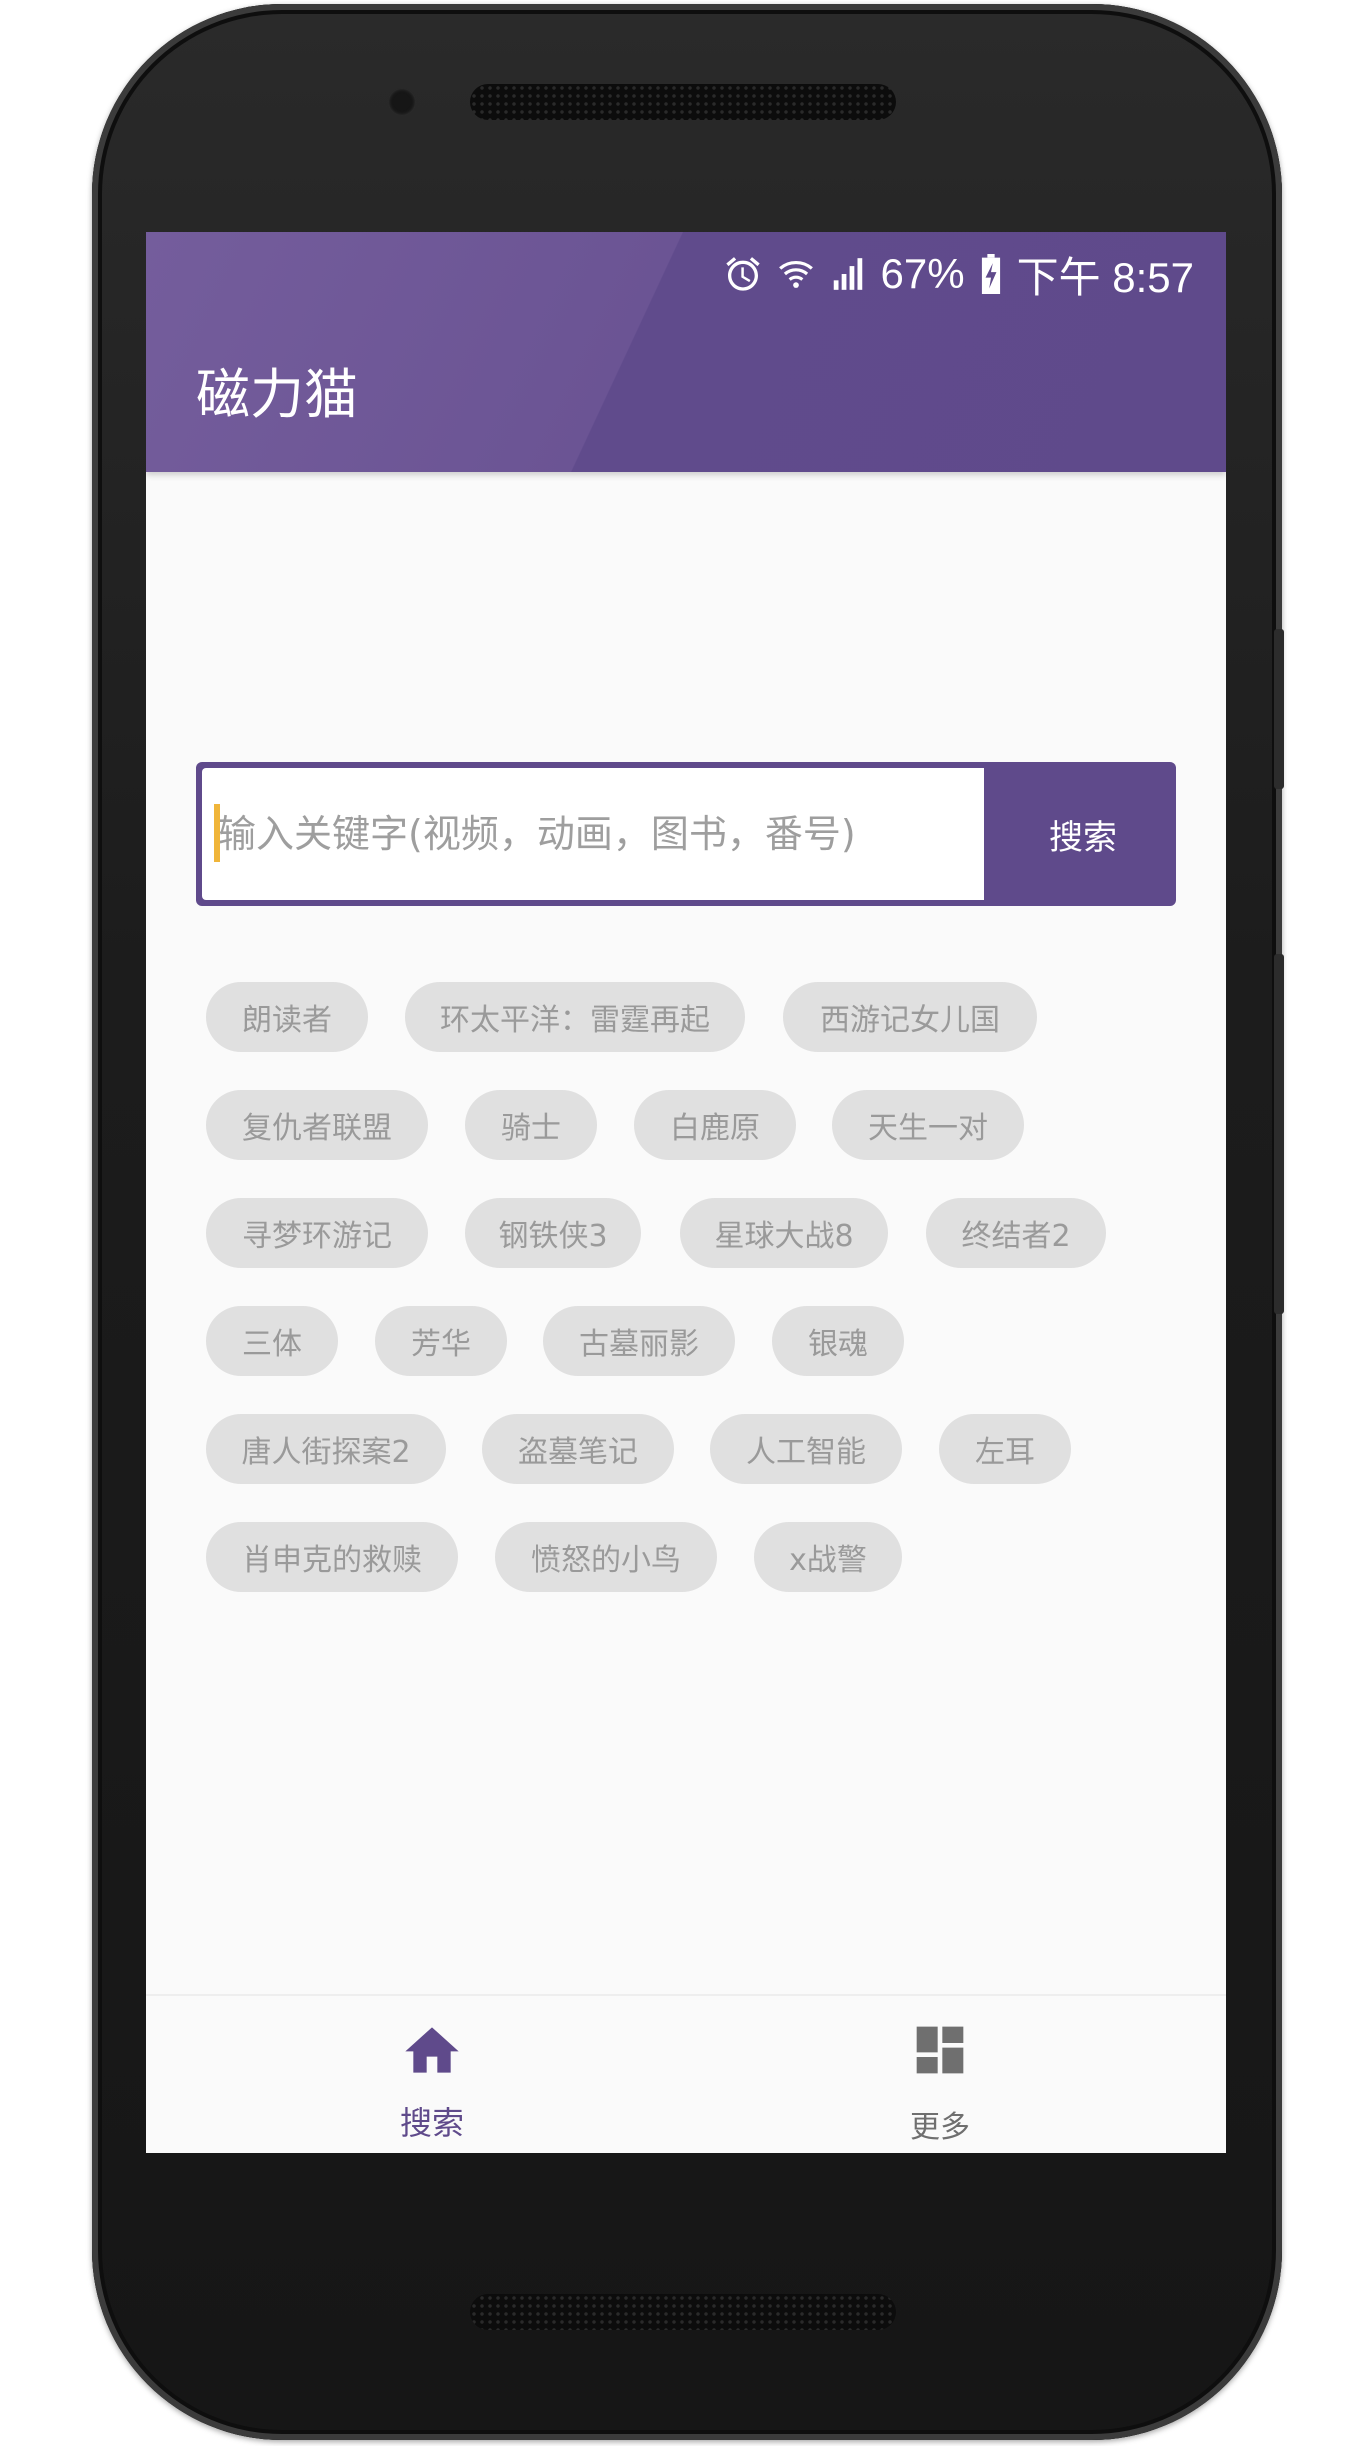 This screenshot has width=1370, height=2446. I want to click on text-cursor, so click(217, 833).